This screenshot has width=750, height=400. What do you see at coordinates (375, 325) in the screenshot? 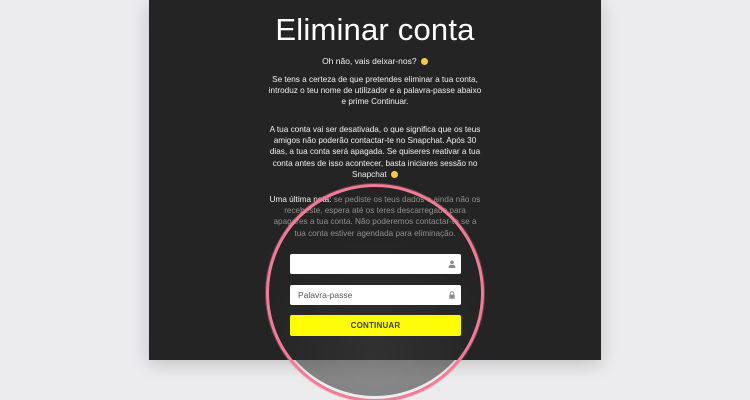
I see `continue-button: CONTINUAR` at bounding box center [375, 325].